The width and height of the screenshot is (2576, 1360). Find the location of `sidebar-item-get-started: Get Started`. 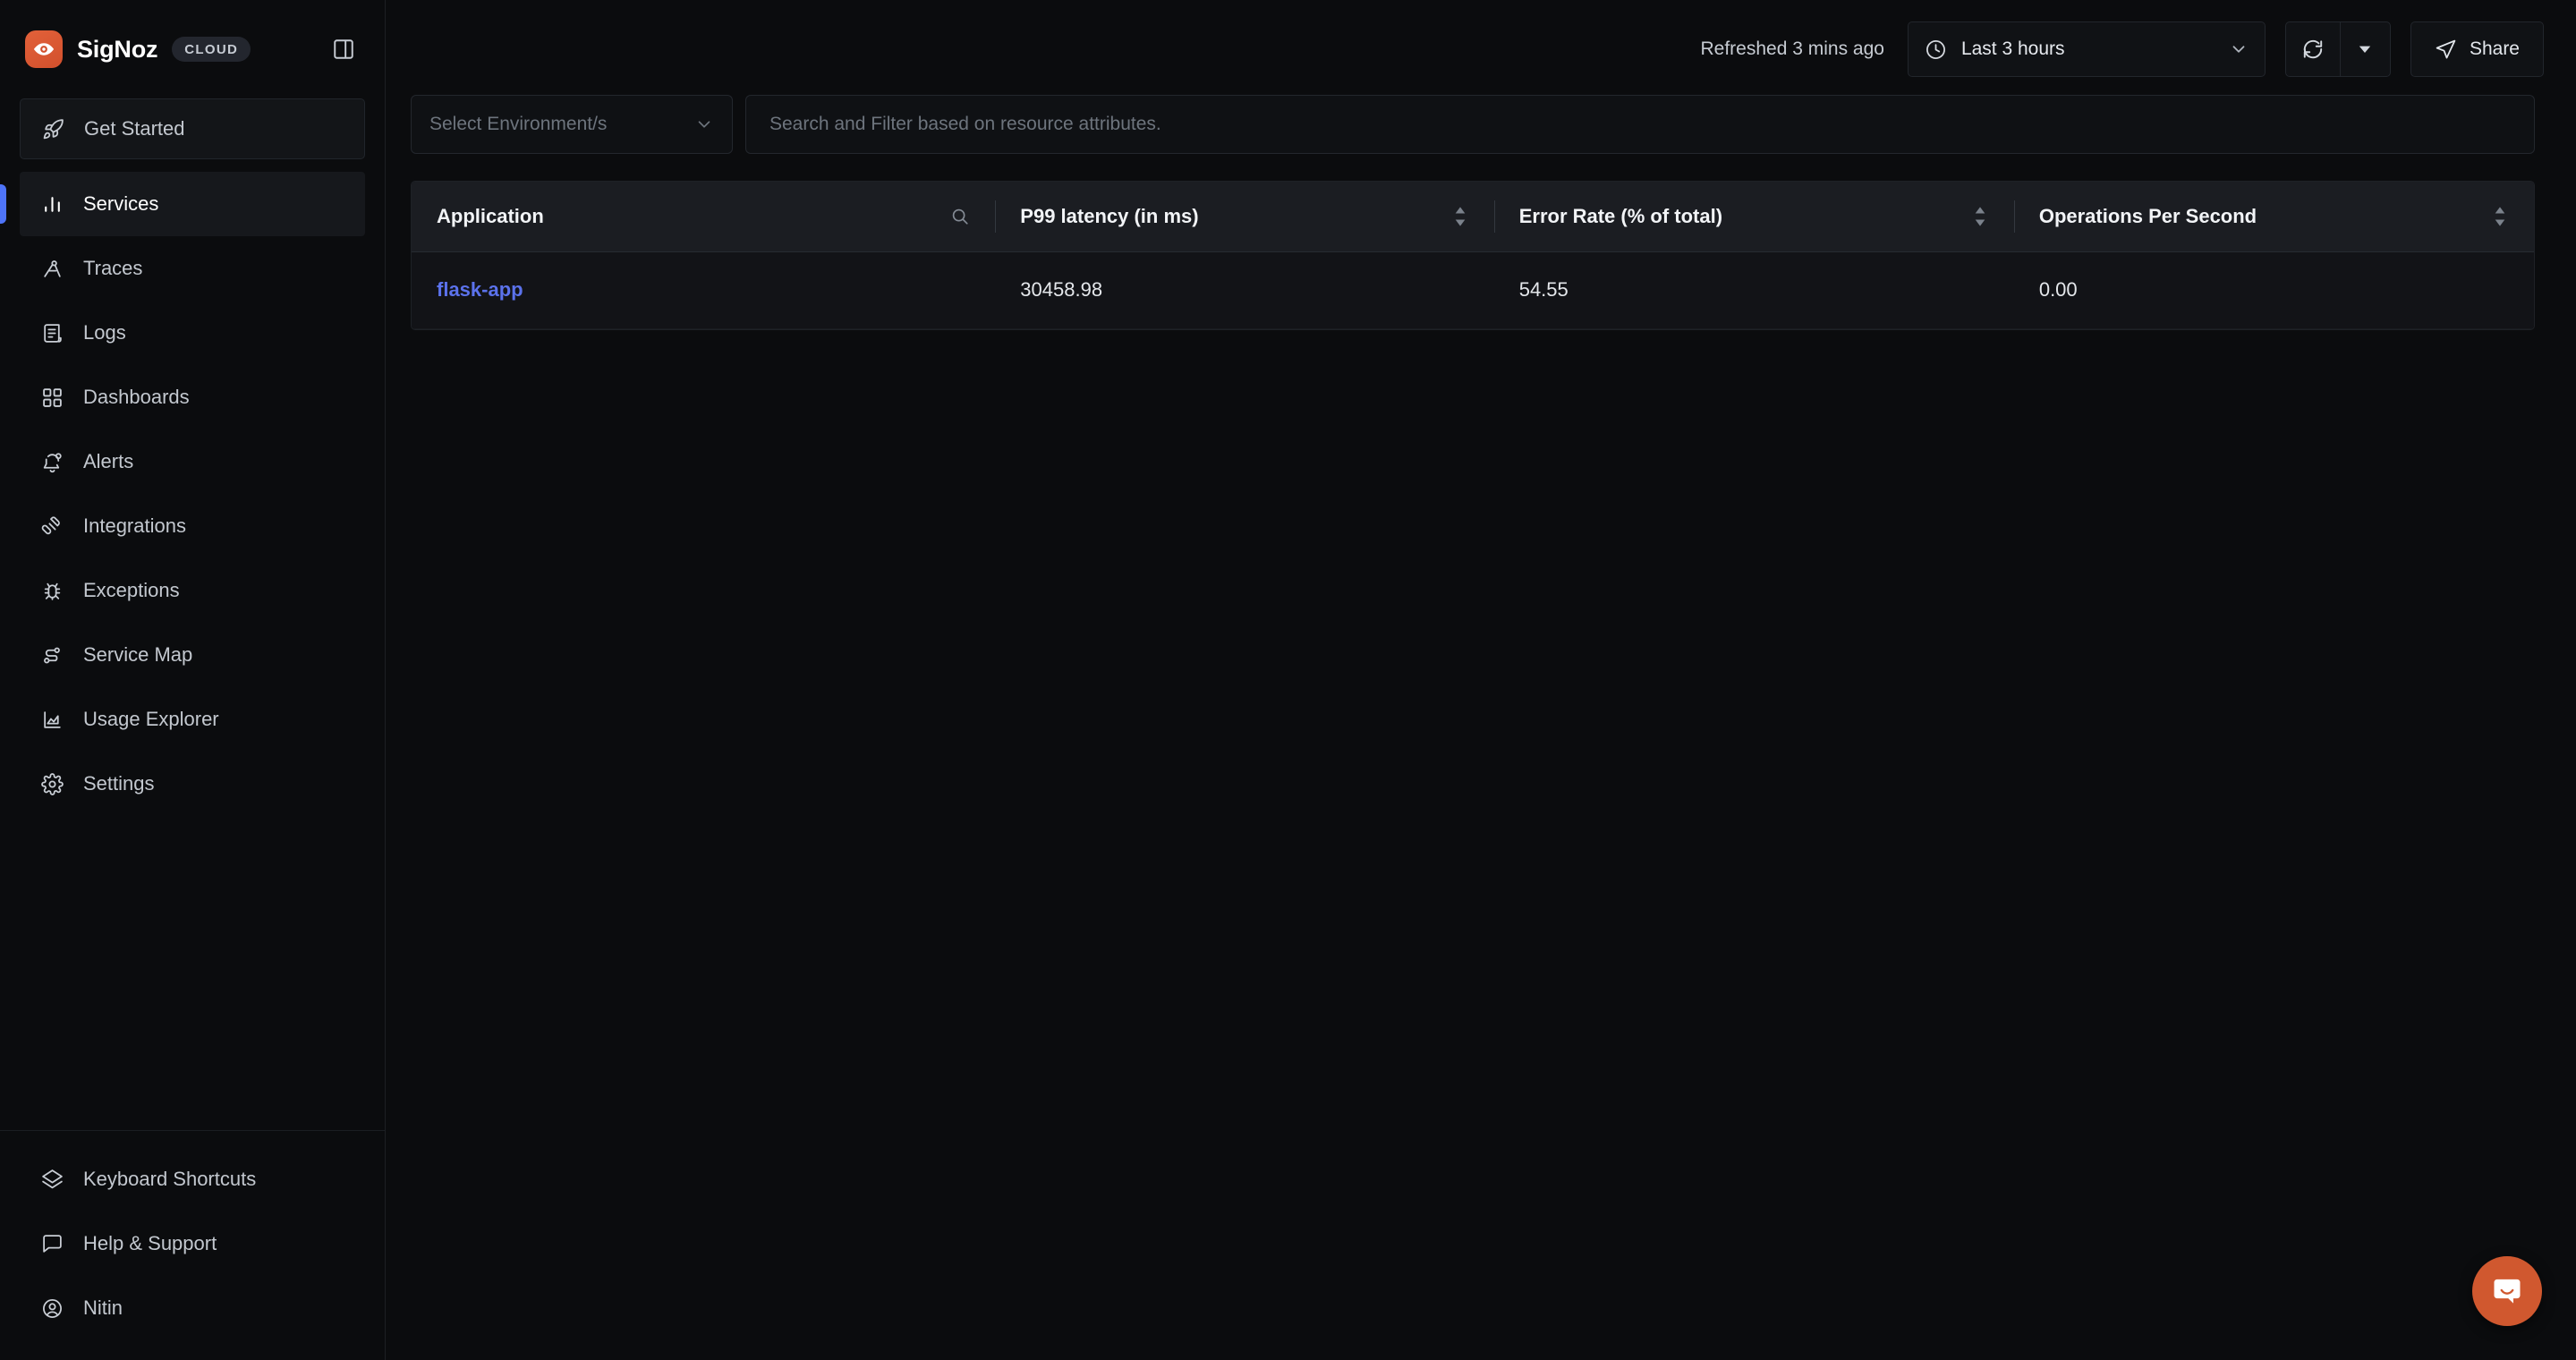

sidebar-item-get-started: Get Started is located at coordinates (192, 128).